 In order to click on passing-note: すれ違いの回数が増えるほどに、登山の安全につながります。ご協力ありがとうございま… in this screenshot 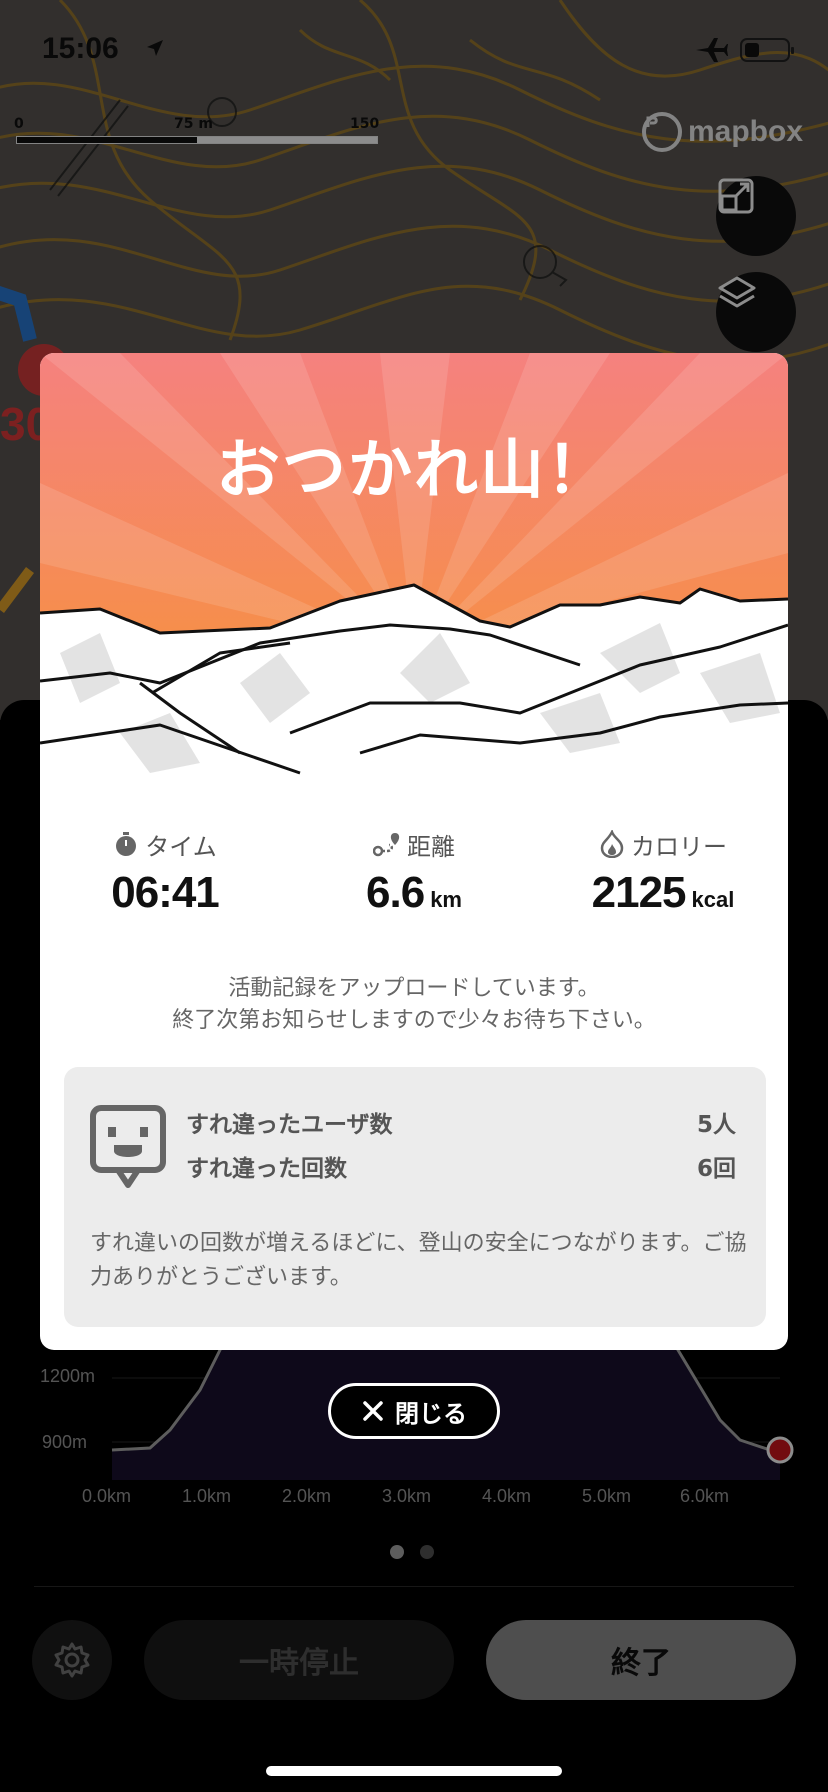, I will do `click(418, 1260)`.